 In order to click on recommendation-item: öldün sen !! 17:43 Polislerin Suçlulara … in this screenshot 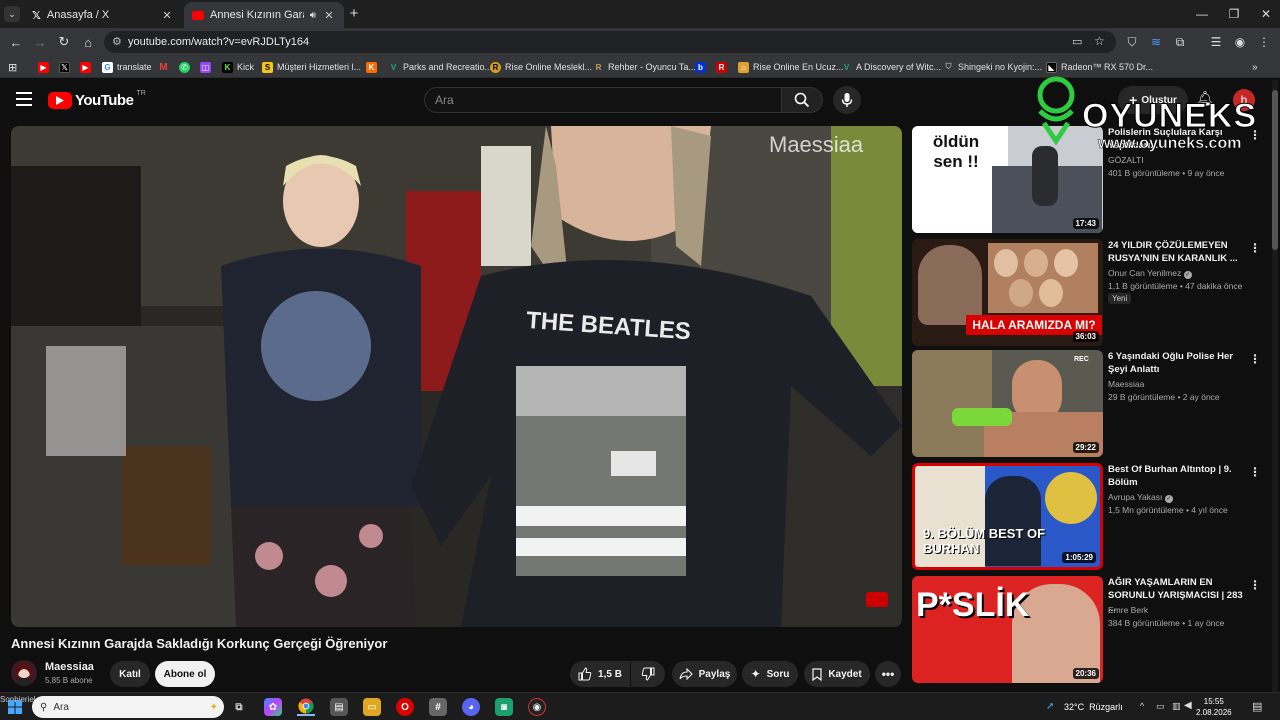, I will do `click(1092, 180)`.